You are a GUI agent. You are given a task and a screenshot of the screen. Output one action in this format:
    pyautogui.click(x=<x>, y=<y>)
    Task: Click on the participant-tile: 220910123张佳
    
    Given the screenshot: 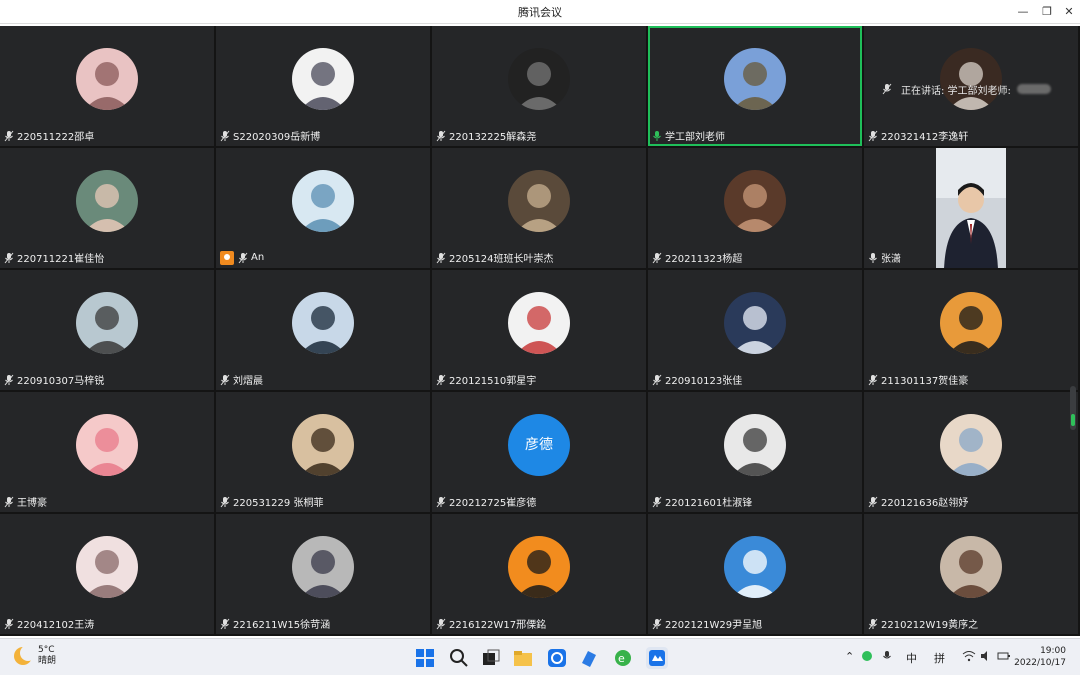 What is the action you would take?
    pyautogui.click(x=755, y=330)
    